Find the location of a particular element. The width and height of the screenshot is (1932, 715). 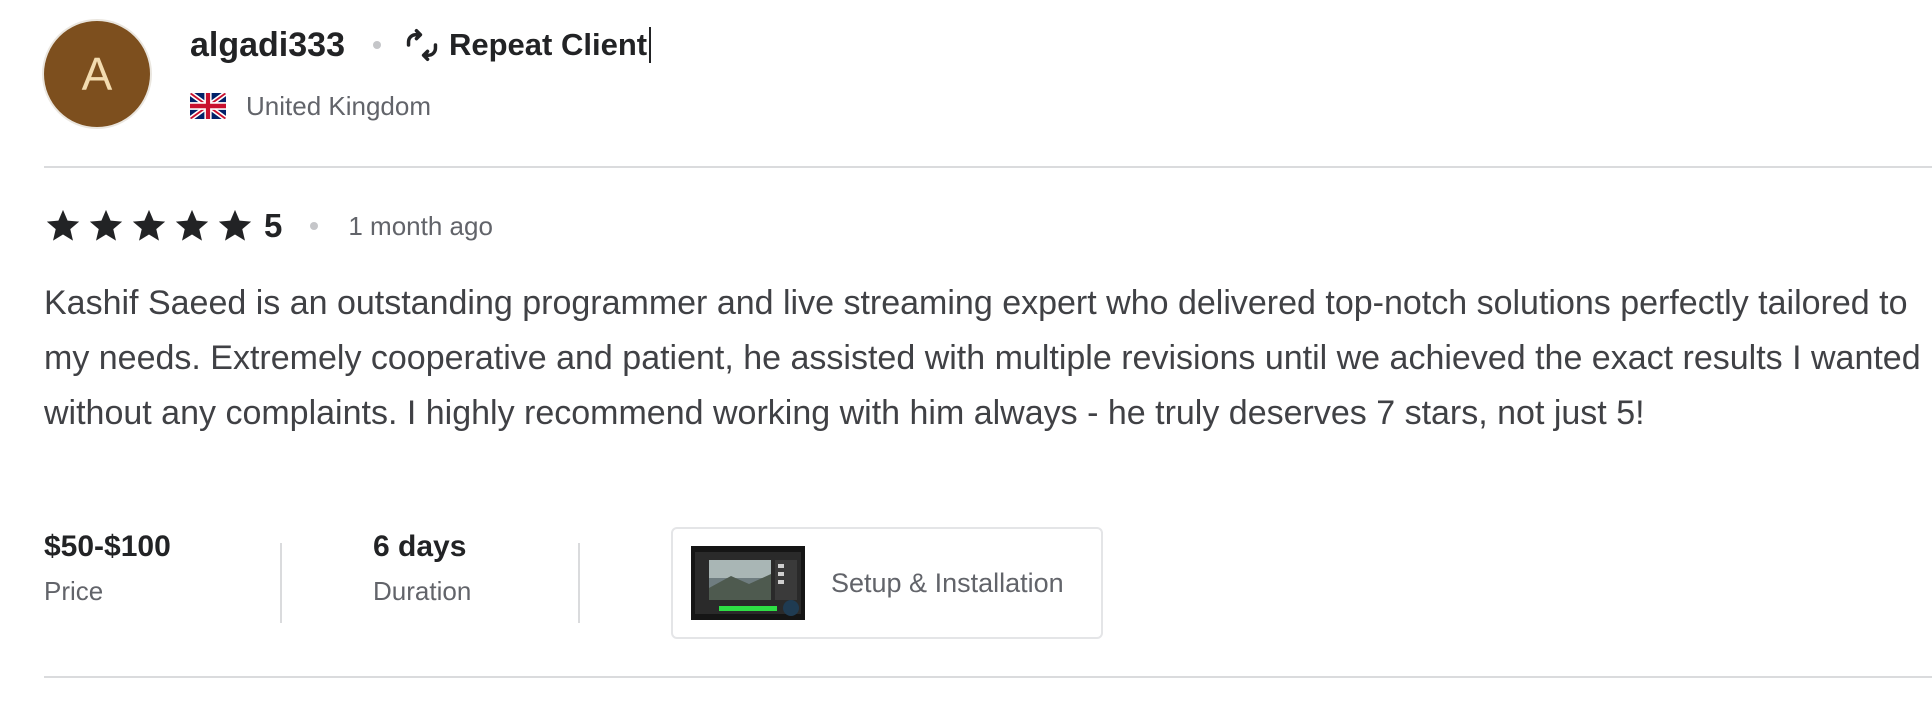

reviewer-name-row: algadi333 Repeat Client is located at coordinates (421, 45).